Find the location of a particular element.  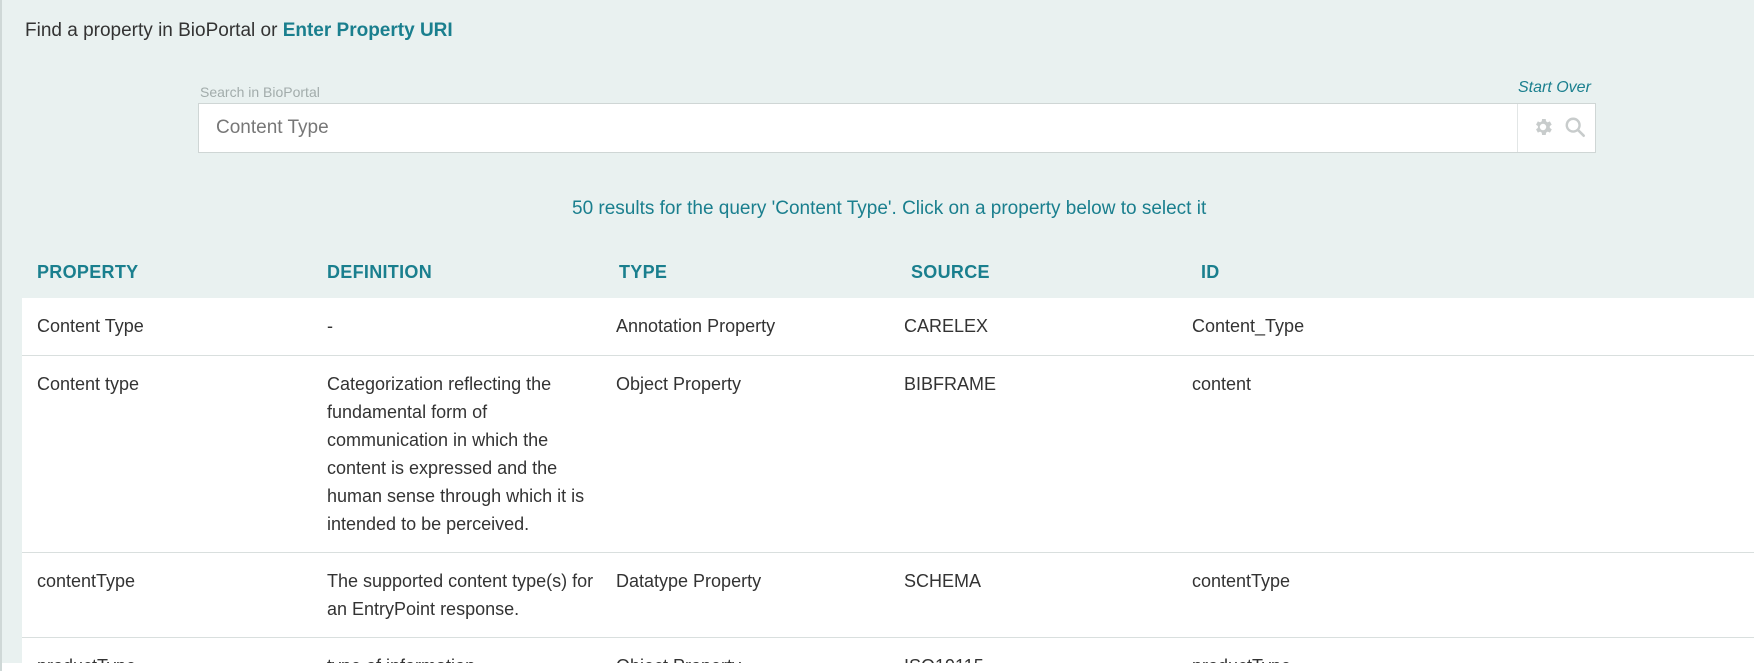

search-input is located at coordinates (858, 128).